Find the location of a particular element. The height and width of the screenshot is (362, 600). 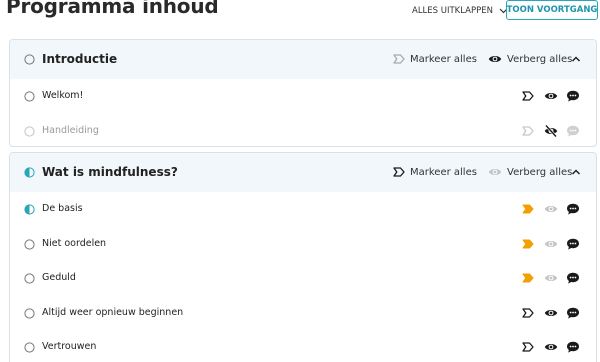

page-title: Programma inhoud is located at coordinates (112, 9).